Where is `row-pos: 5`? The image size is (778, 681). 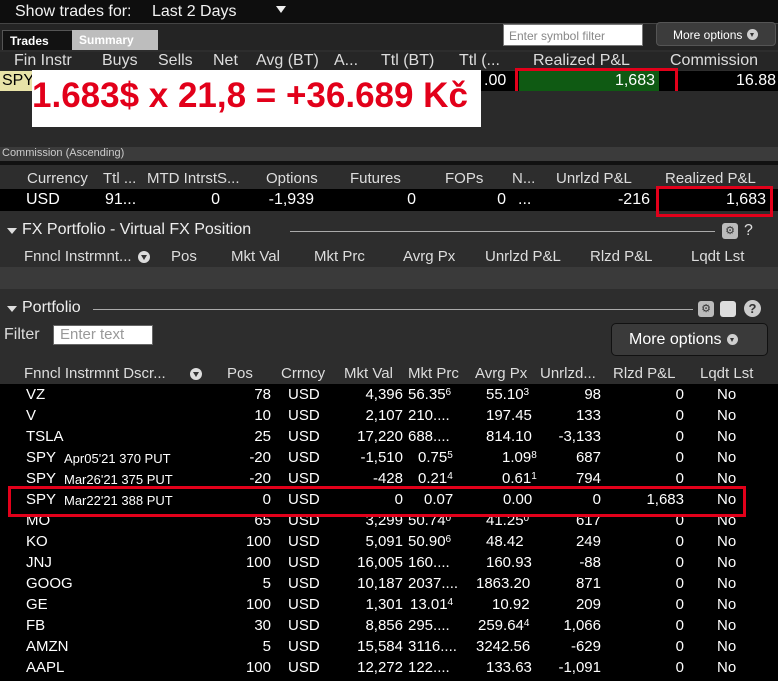
row-pos: 5 is located at coordinates (266, 646).